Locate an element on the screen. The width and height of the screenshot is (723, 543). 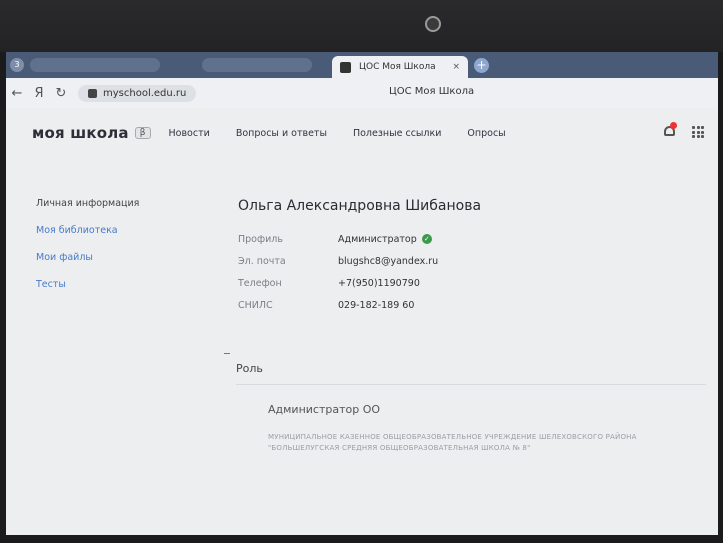
profile-role-value: Администратор is located at coordinates (377, 239).